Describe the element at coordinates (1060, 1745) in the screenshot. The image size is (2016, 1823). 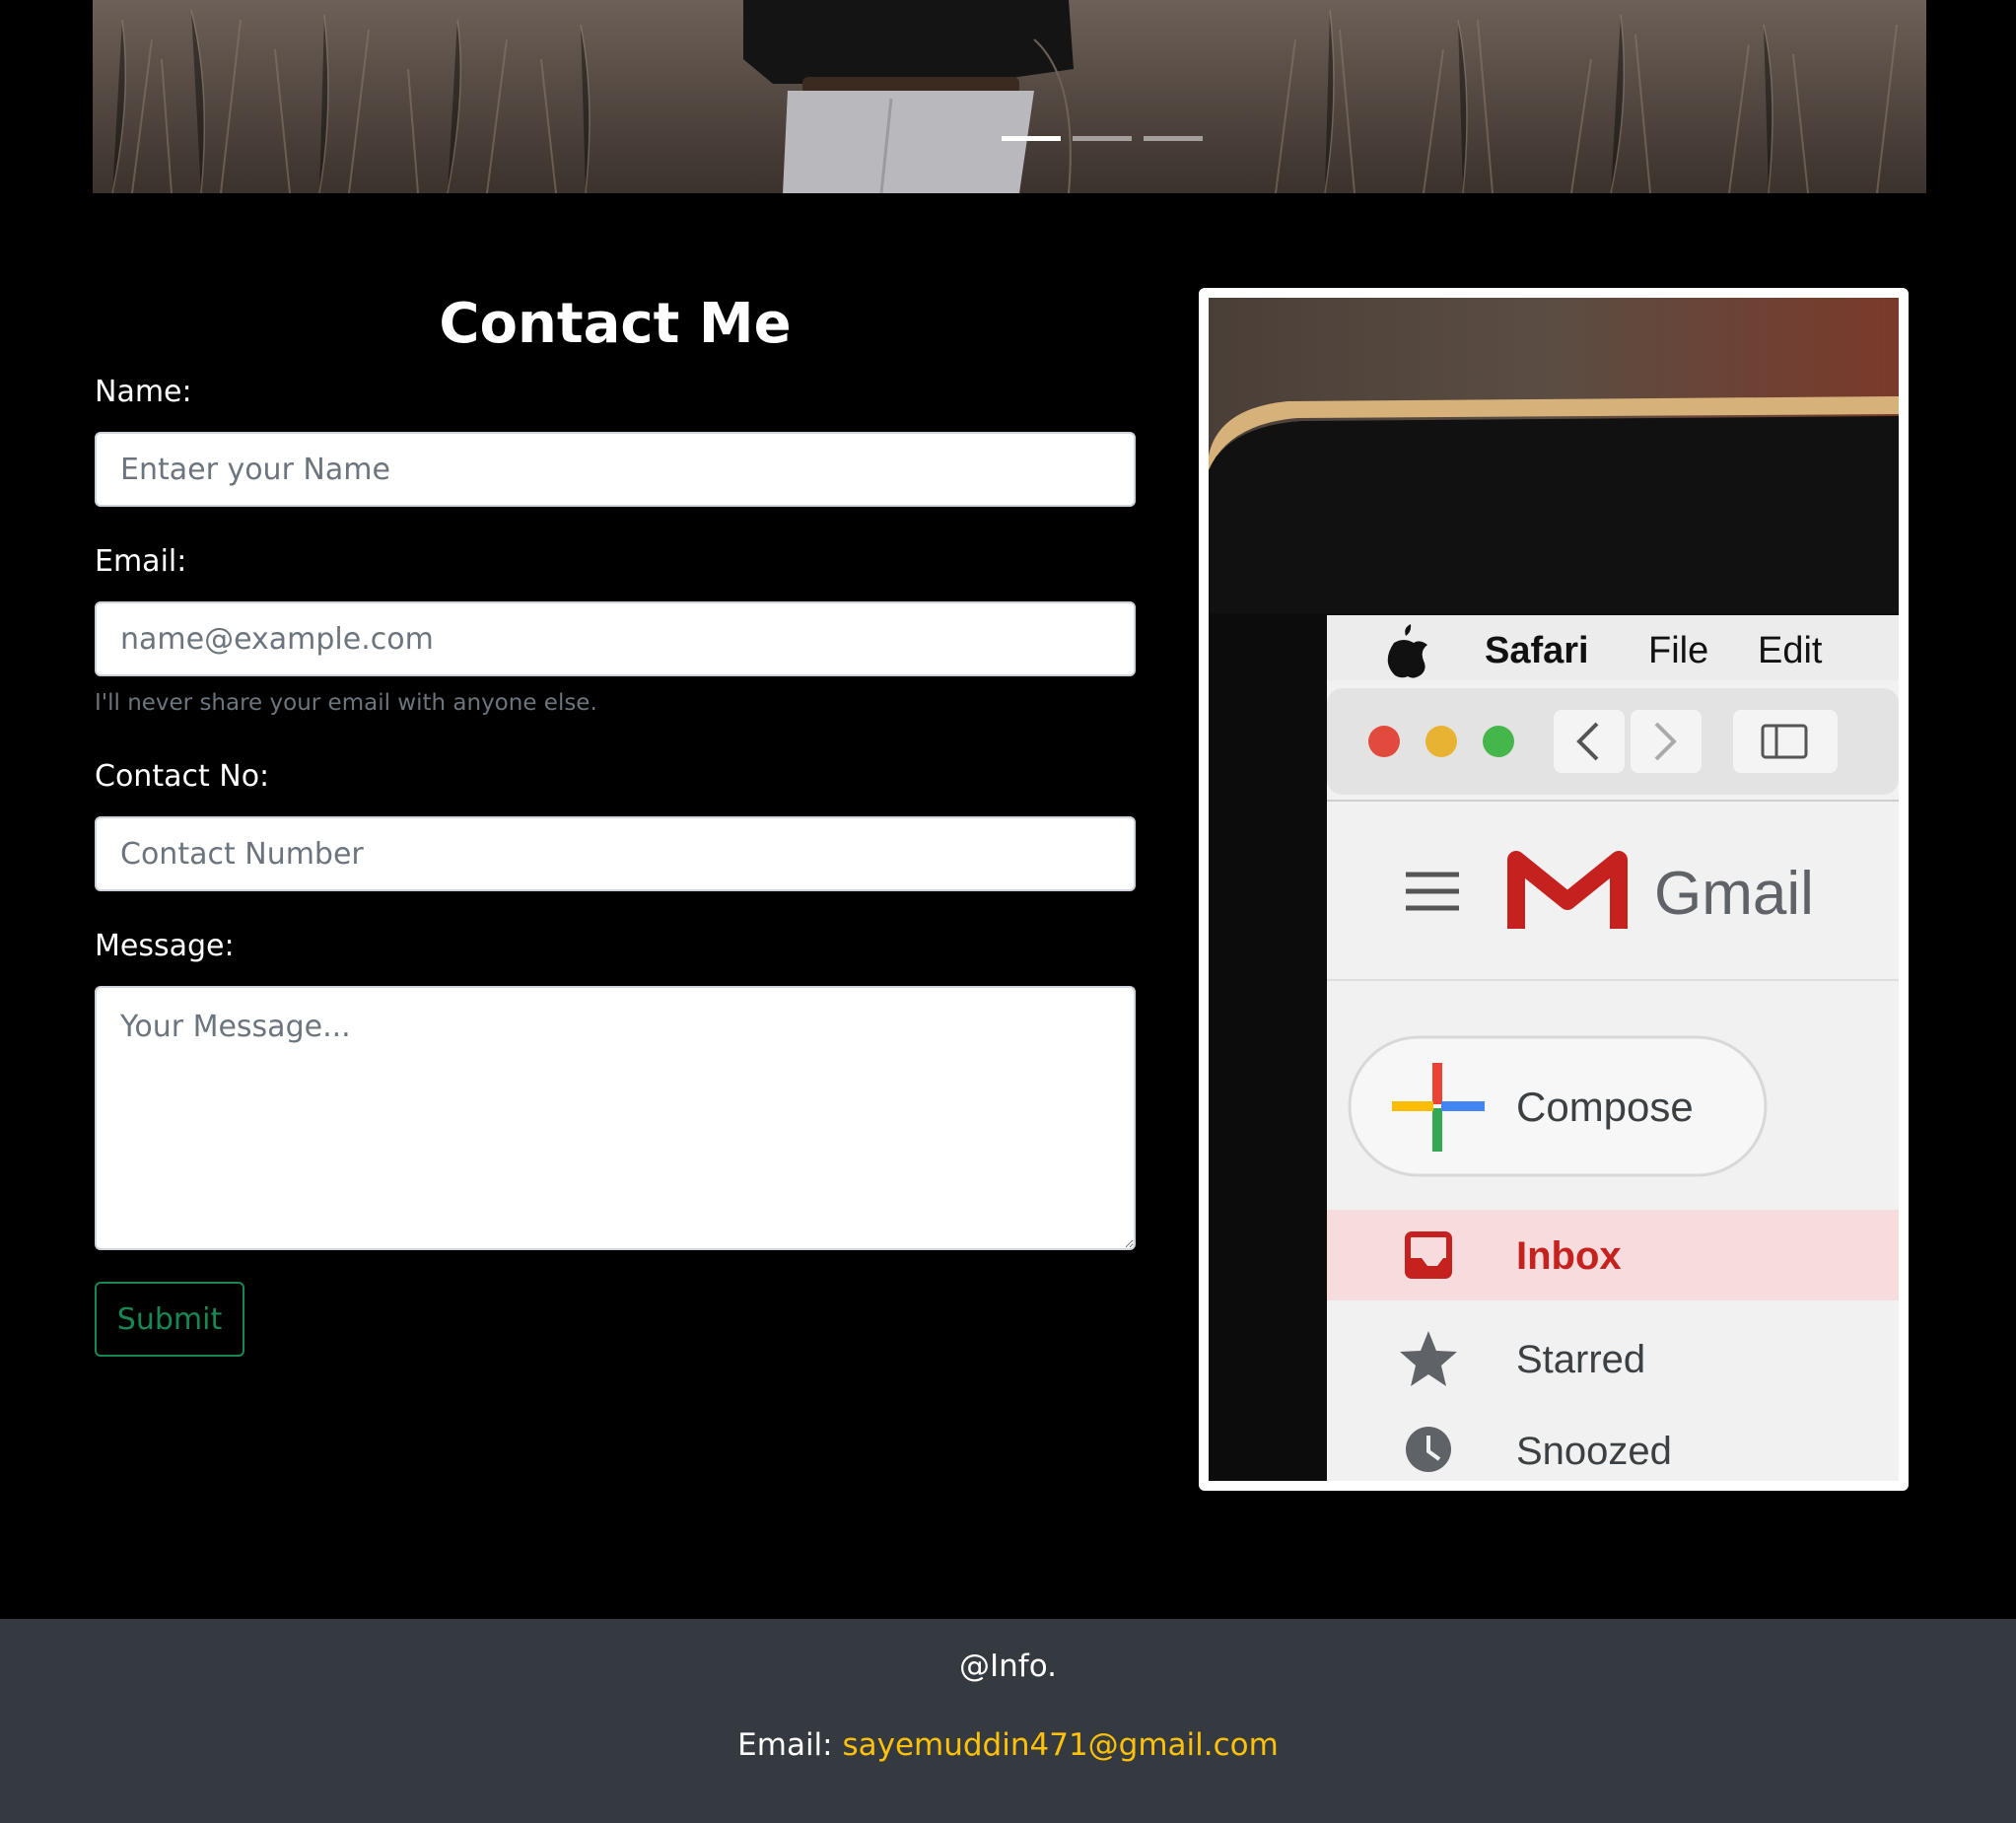
I see `footer-email-link: sayemuddin471@gmail.com` at that location.